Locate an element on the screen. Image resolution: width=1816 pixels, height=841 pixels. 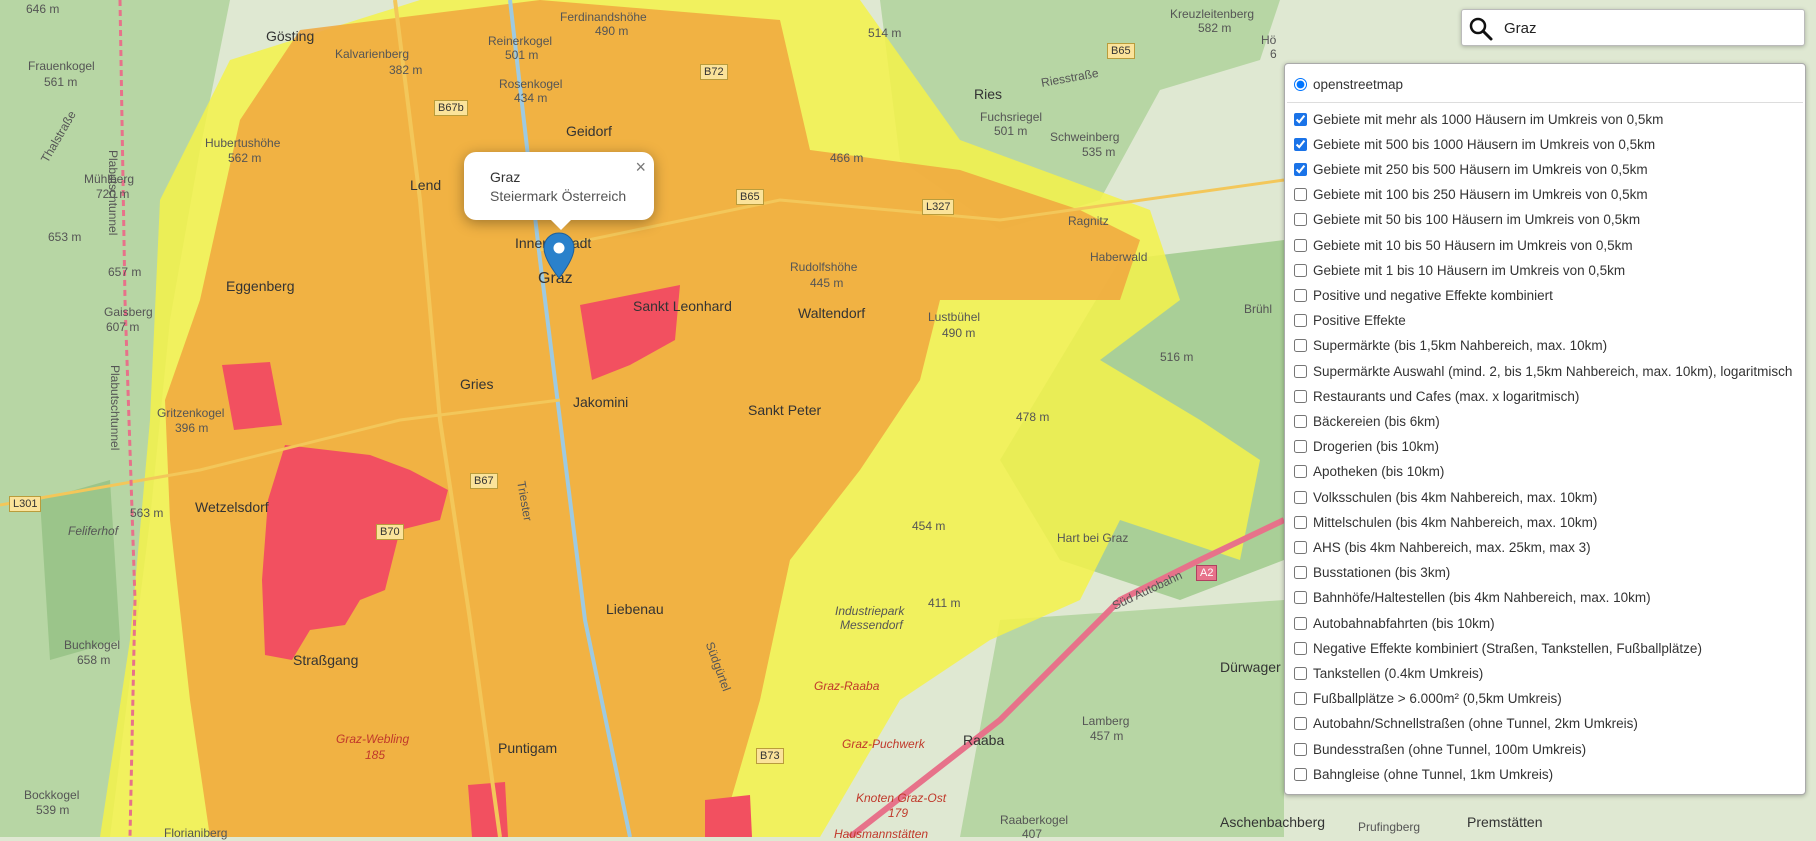
overlay-item: Tankstellen (0.4km Umkreis) is located at coordinates (1387, 673).